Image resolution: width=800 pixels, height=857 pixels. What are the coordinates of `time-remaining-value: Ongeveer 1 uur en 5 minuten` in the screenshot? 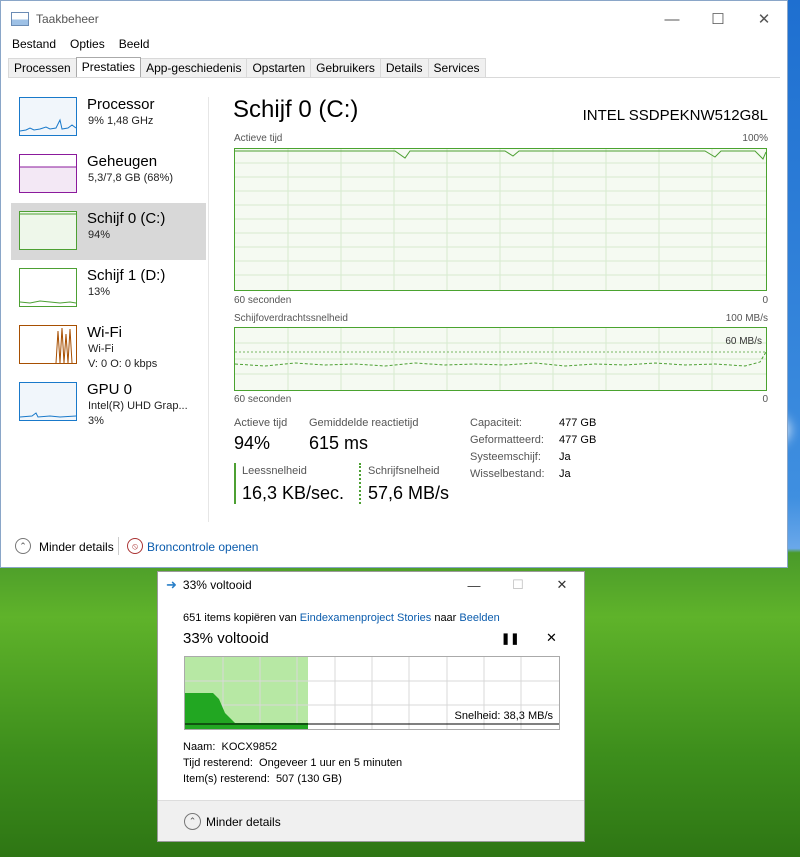 It's located at (331, 763).